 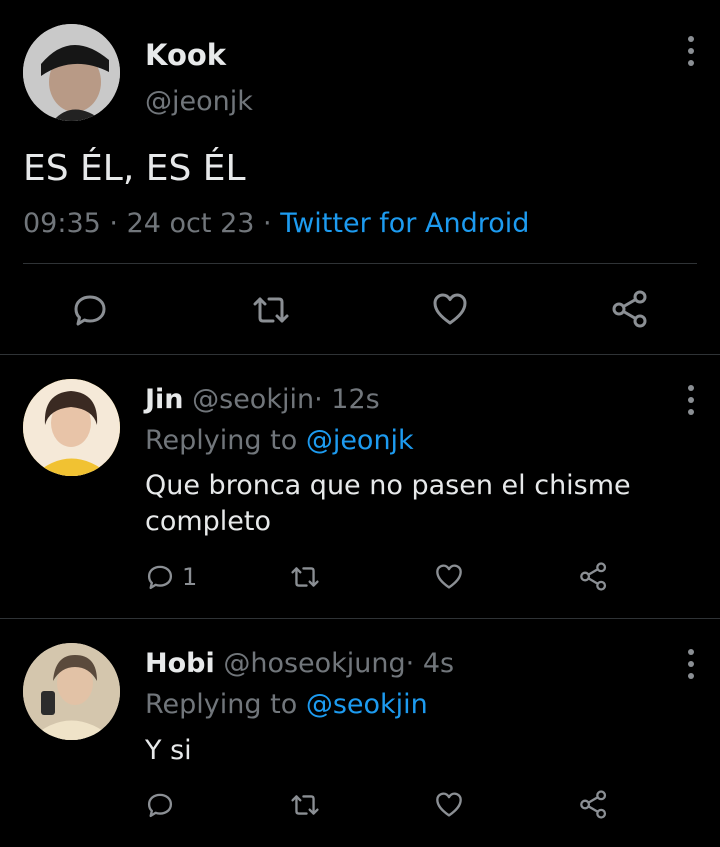 I want to click on tweet-time: 09:35, so click(x=62, y=223).